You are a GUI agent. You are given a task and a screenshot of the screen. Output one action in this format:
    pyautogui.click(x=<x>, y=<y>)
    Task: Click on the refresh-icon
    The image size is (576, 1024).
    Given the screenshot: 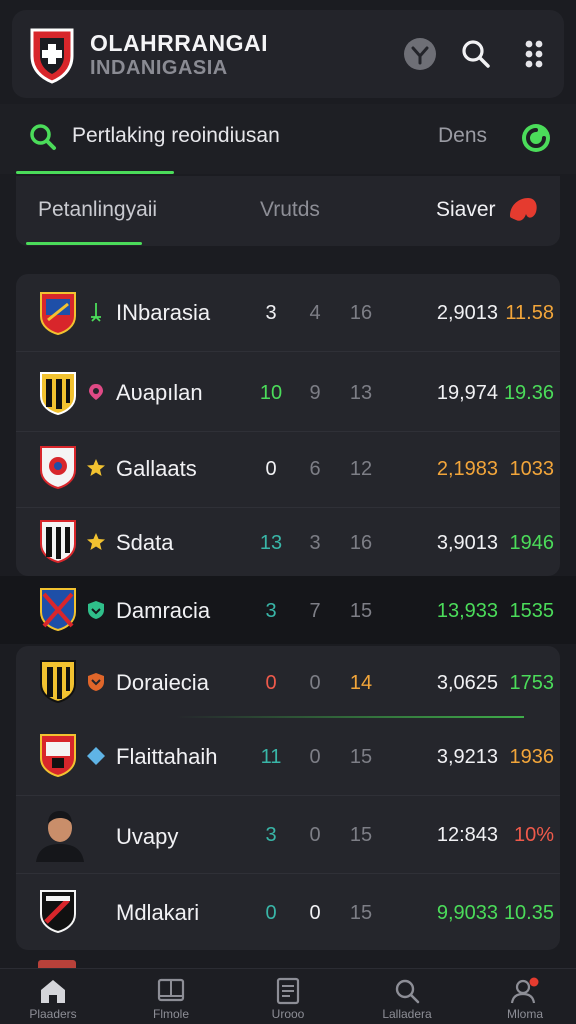 What is the action you would take?
    pyautogui.click(x=536, y=138)
    